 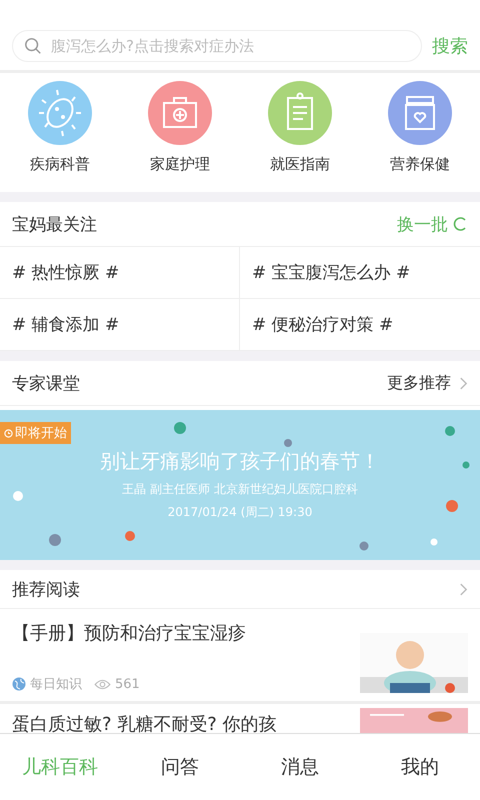 What do you see at coordinates (300, 767) in the screenshot?
I see `tab: 消息` at bounding box center [300, 767].